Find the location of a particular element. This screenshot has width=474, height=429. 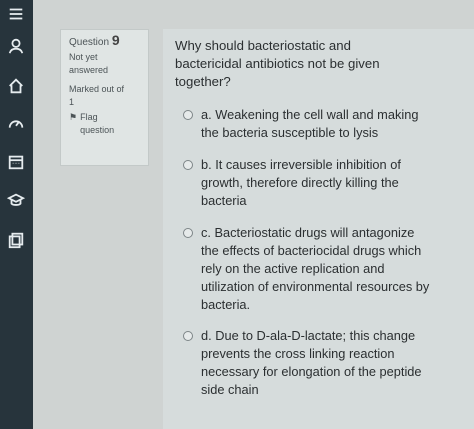

sidebar is located at coordinates (16, 214).